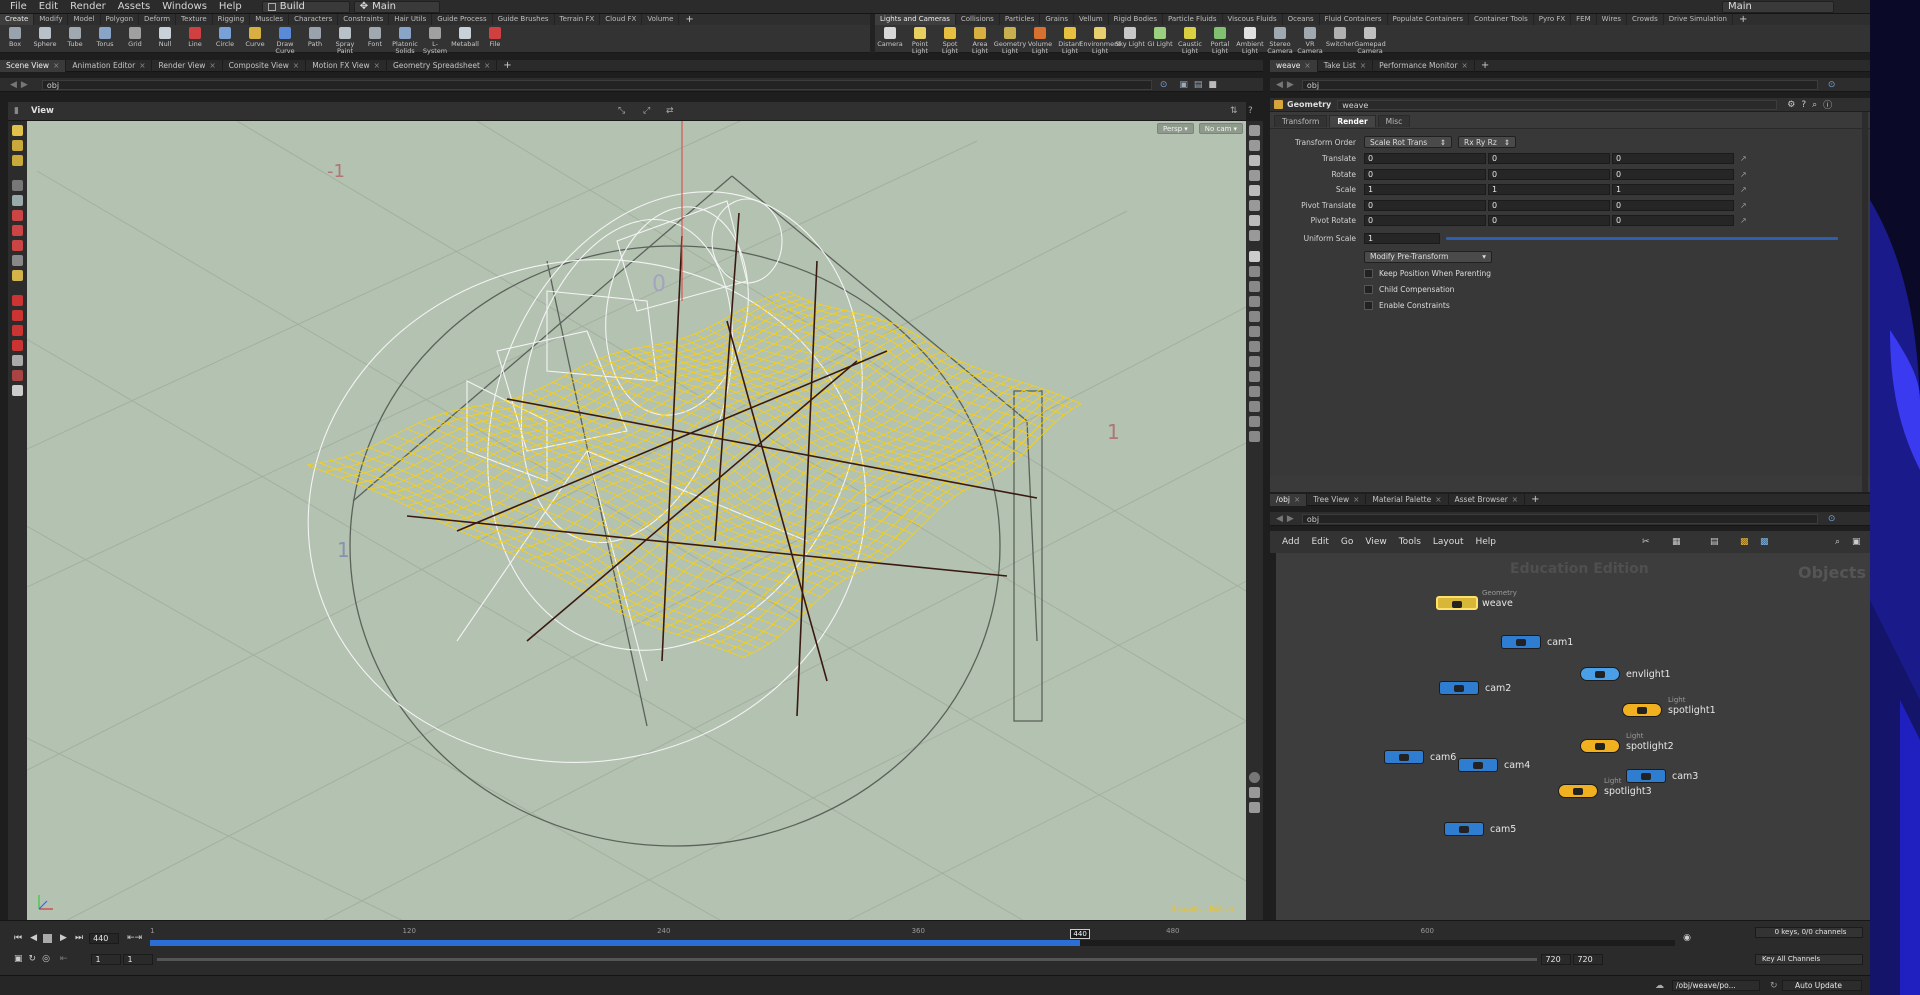 Image resolution: width=1920 pixels, height=995 pixels. What do you see at coordinates (1319, 542) in the screenshot?
I see `net-menu-edit: Edit` at bounding box center [1319, 542].